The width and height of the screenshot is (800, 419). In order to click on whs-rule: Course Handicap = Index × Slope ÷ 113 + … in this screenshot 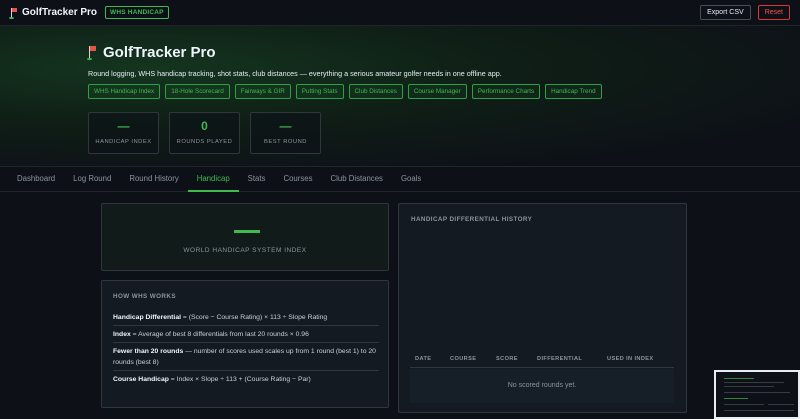, I will do `click(246, 379)`.